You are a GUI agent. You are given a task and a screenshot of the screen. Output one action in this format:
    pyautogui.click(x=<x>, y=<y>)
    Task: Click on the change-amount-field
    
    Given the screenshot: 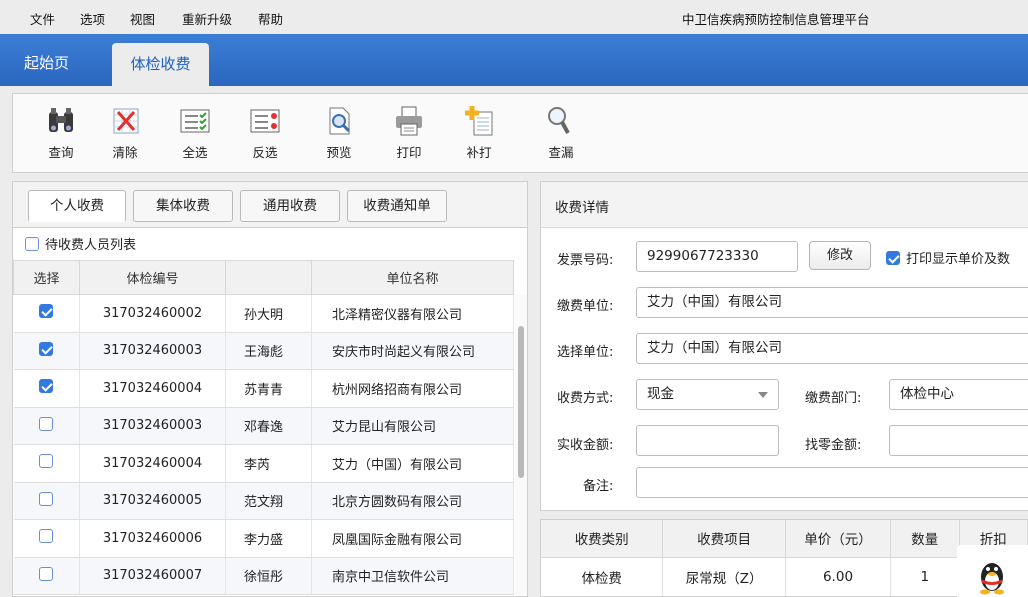 What is the action you would take?
    pyautogui.click(x=958, y=440)
    